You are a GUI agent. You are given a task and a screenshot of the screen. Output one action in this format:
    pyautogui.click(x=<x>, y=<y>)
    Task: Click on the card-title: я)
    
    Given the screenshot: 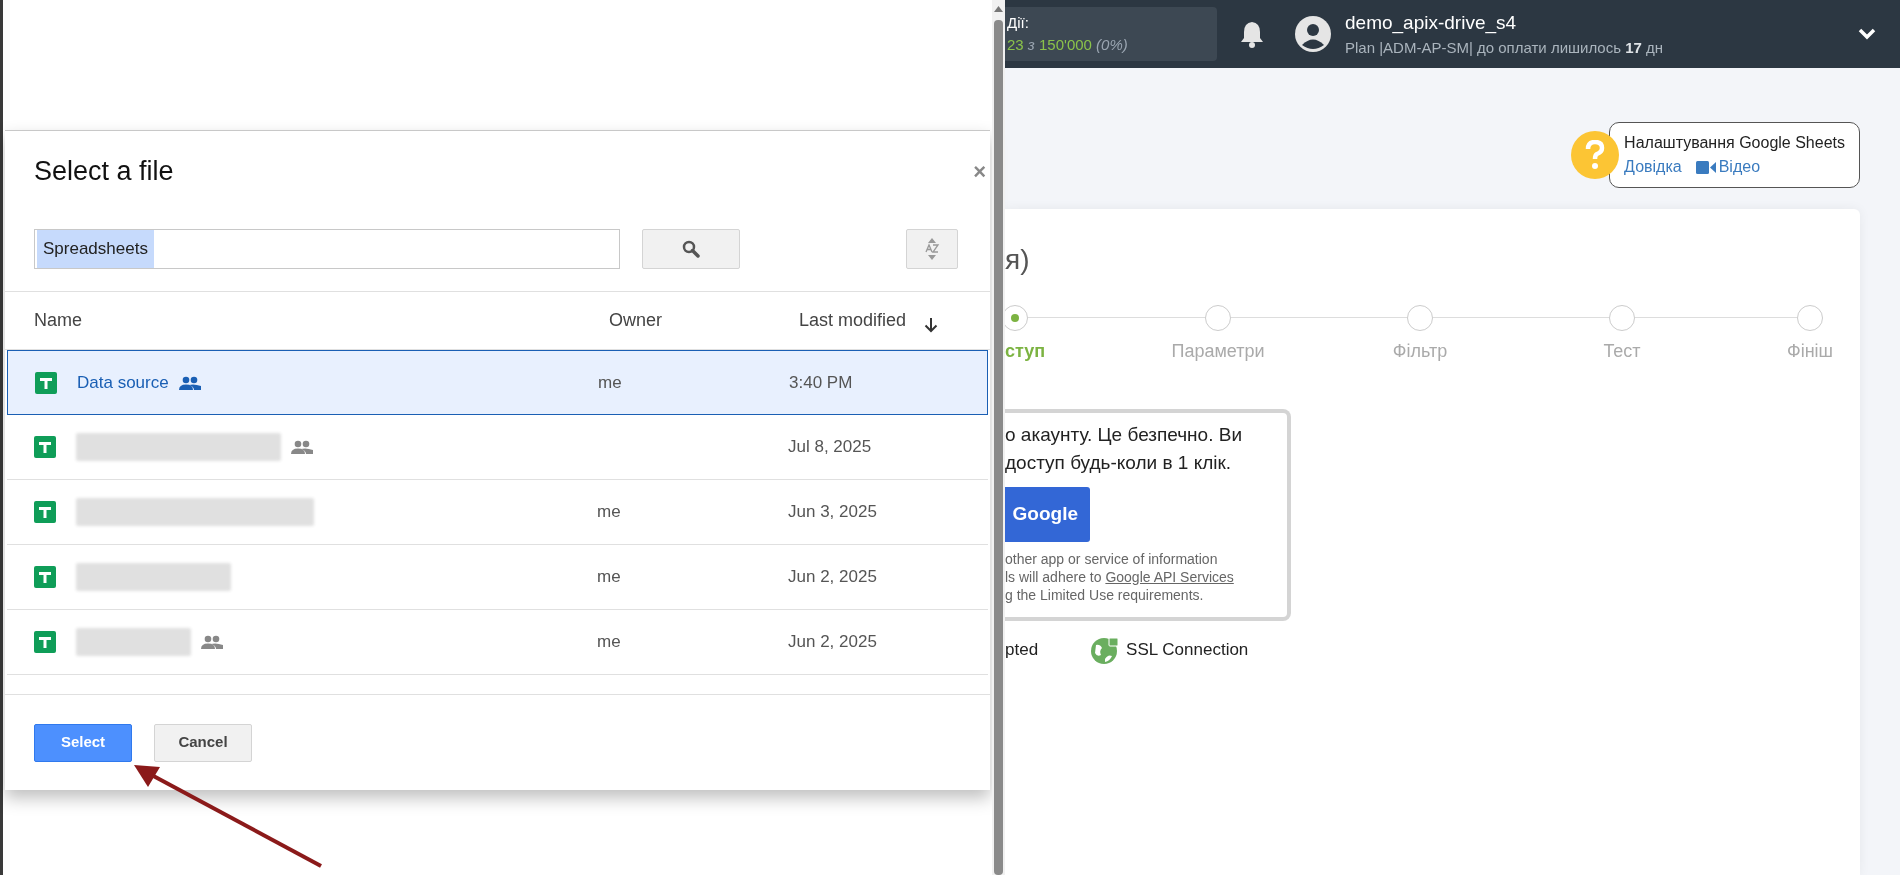 What is the action you would take?
    pyautogui.click(x=1018, y=260)
    